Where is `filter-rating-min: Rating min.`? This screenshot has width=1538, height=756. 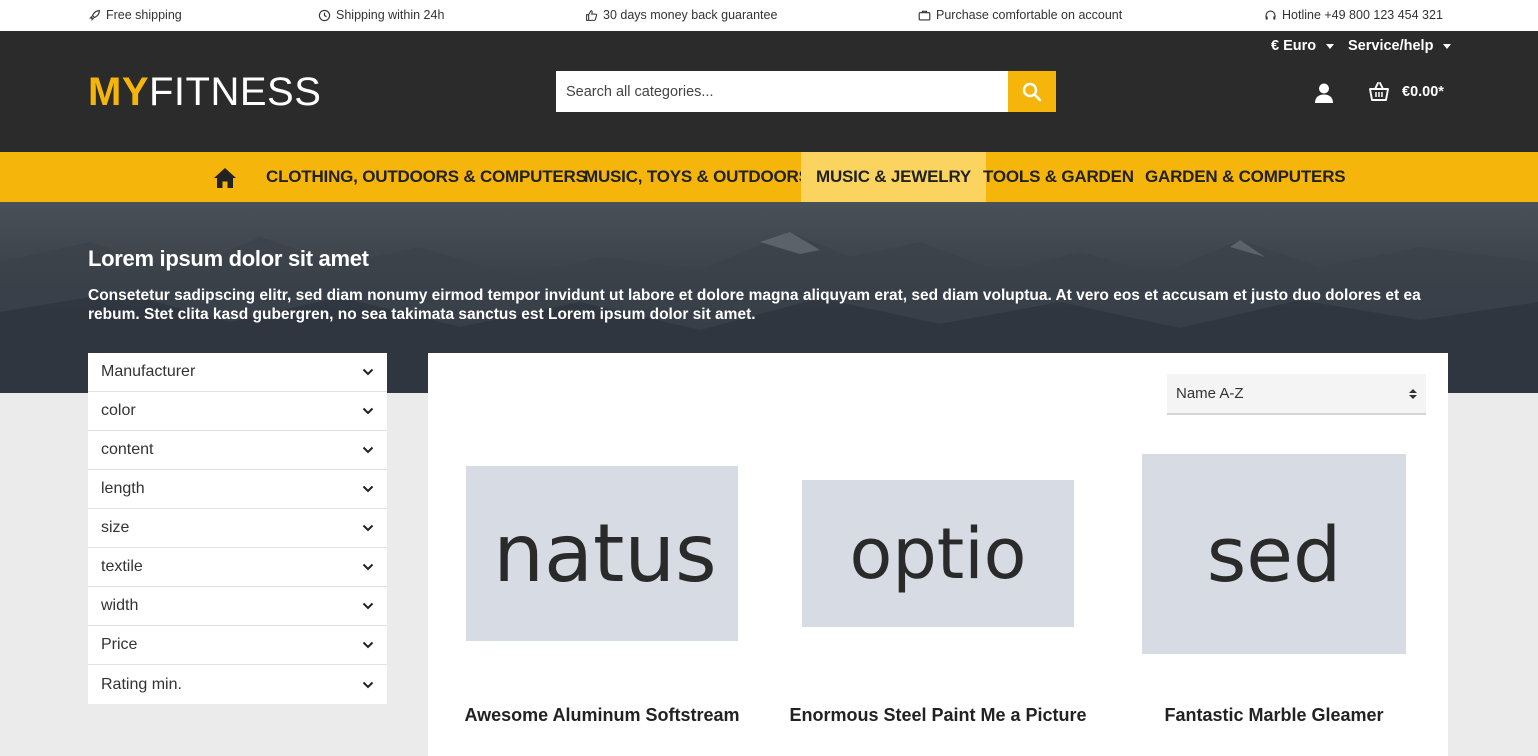 filter-rating-min: Rating min. is located at coordinates (237, 684).